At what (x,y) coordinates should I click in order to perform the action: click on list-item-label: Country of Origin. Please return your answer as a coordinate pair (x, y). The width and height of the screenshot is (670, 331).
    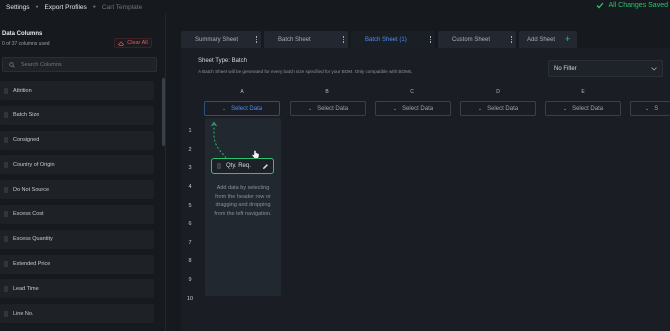
    Looking at the image, I should click on (34, 164).